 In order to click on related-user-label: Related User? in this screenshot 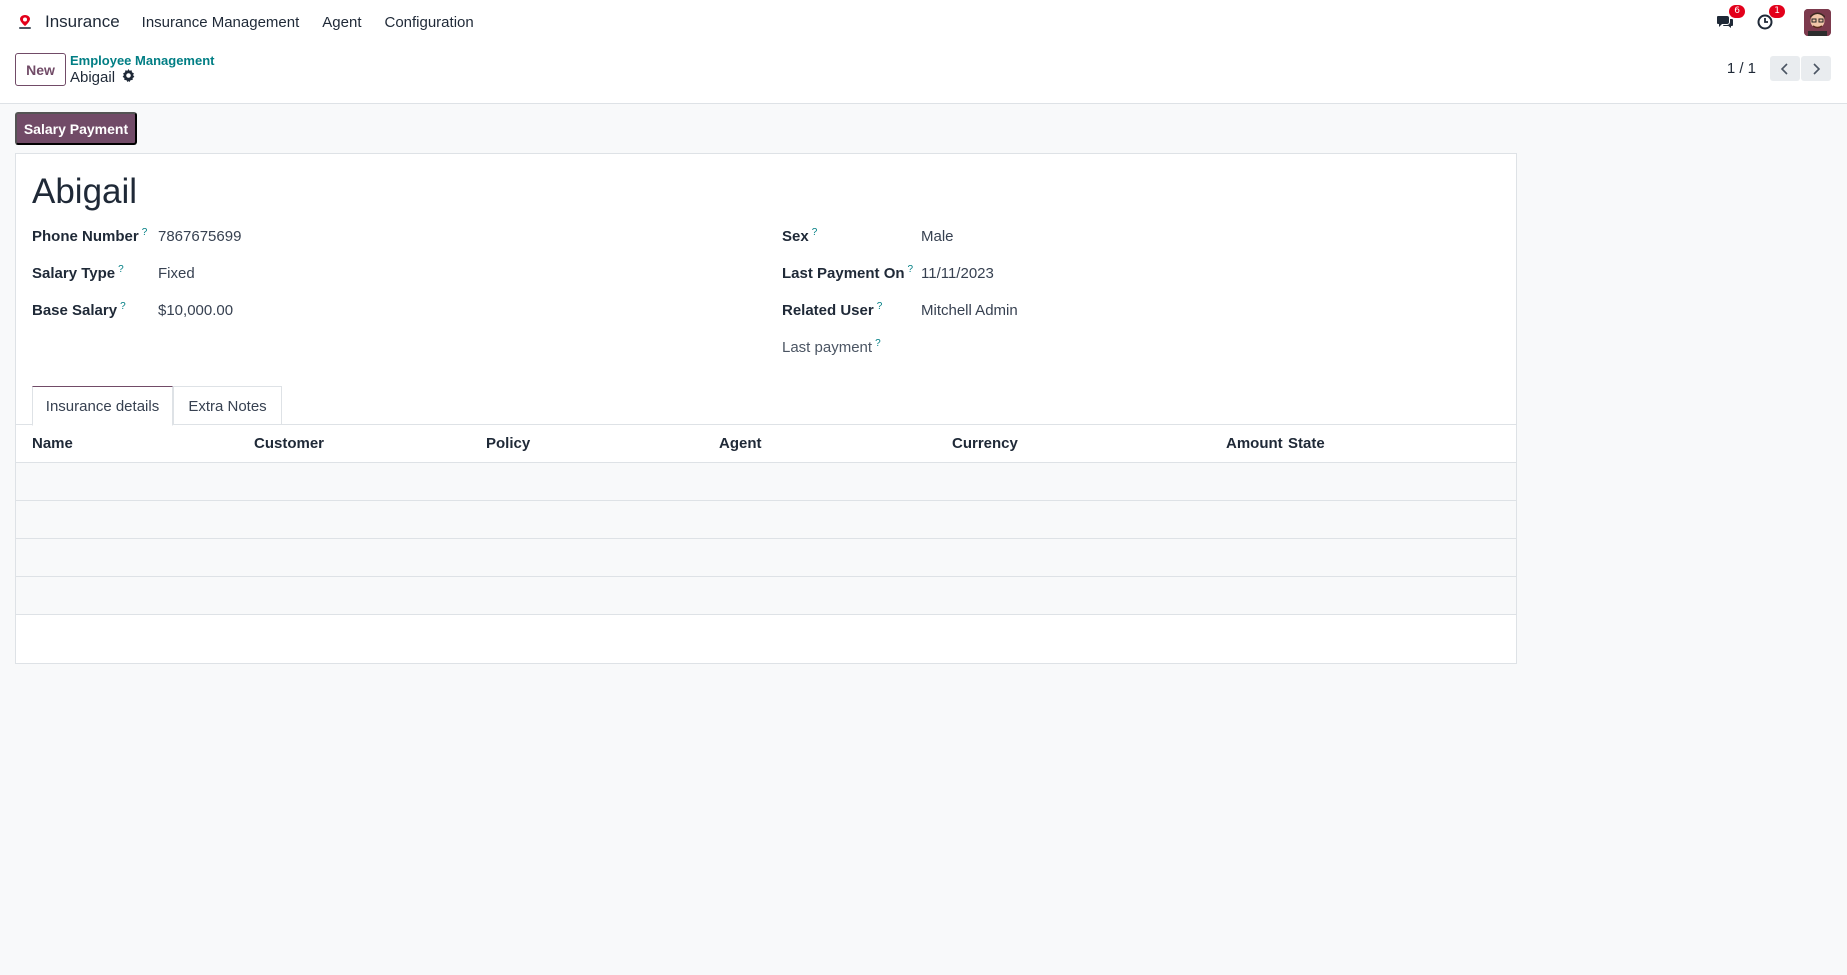, I will do `click(832, 310)`.